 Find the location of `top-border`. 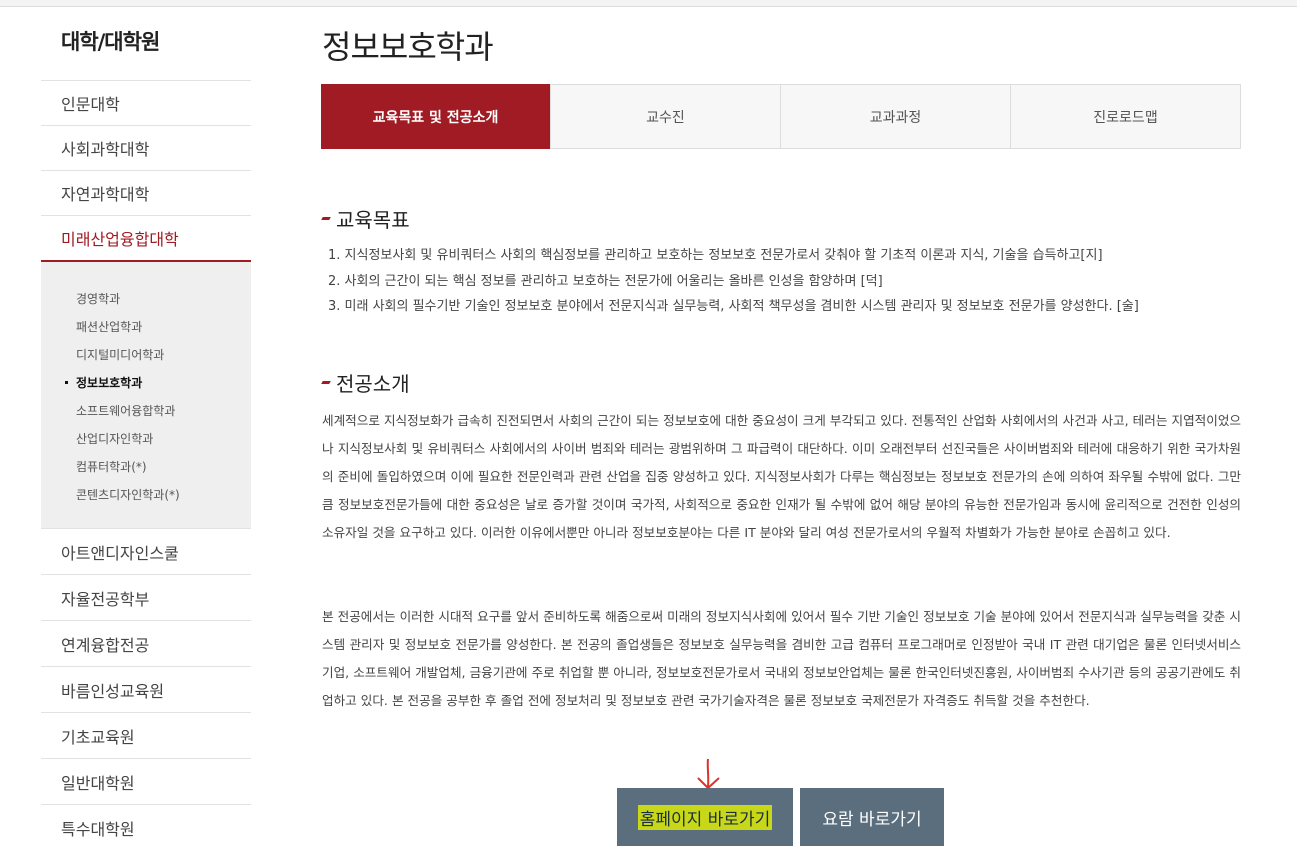

top-border is located at coordinates (648, 3).